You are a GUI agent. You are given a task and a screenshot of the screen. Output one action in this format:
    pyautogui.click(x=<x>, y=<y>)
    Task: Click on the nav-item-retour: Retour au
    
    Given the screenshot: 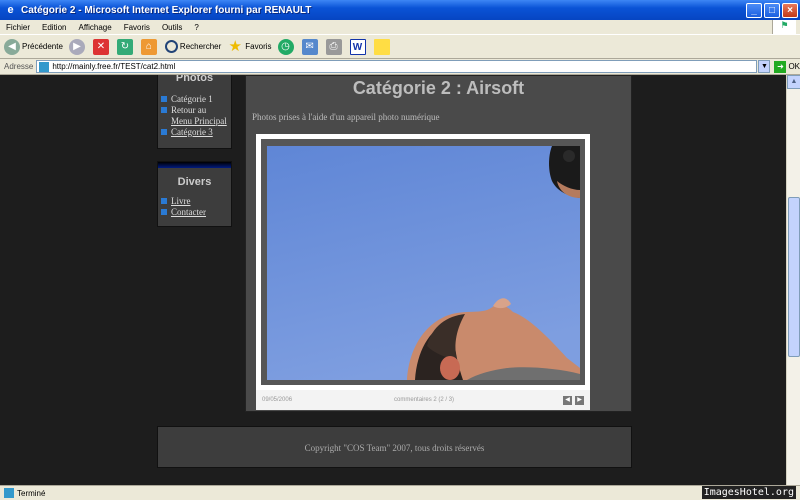 What is the action you would take?
    pyautogui.click(x=196, y=110)
    